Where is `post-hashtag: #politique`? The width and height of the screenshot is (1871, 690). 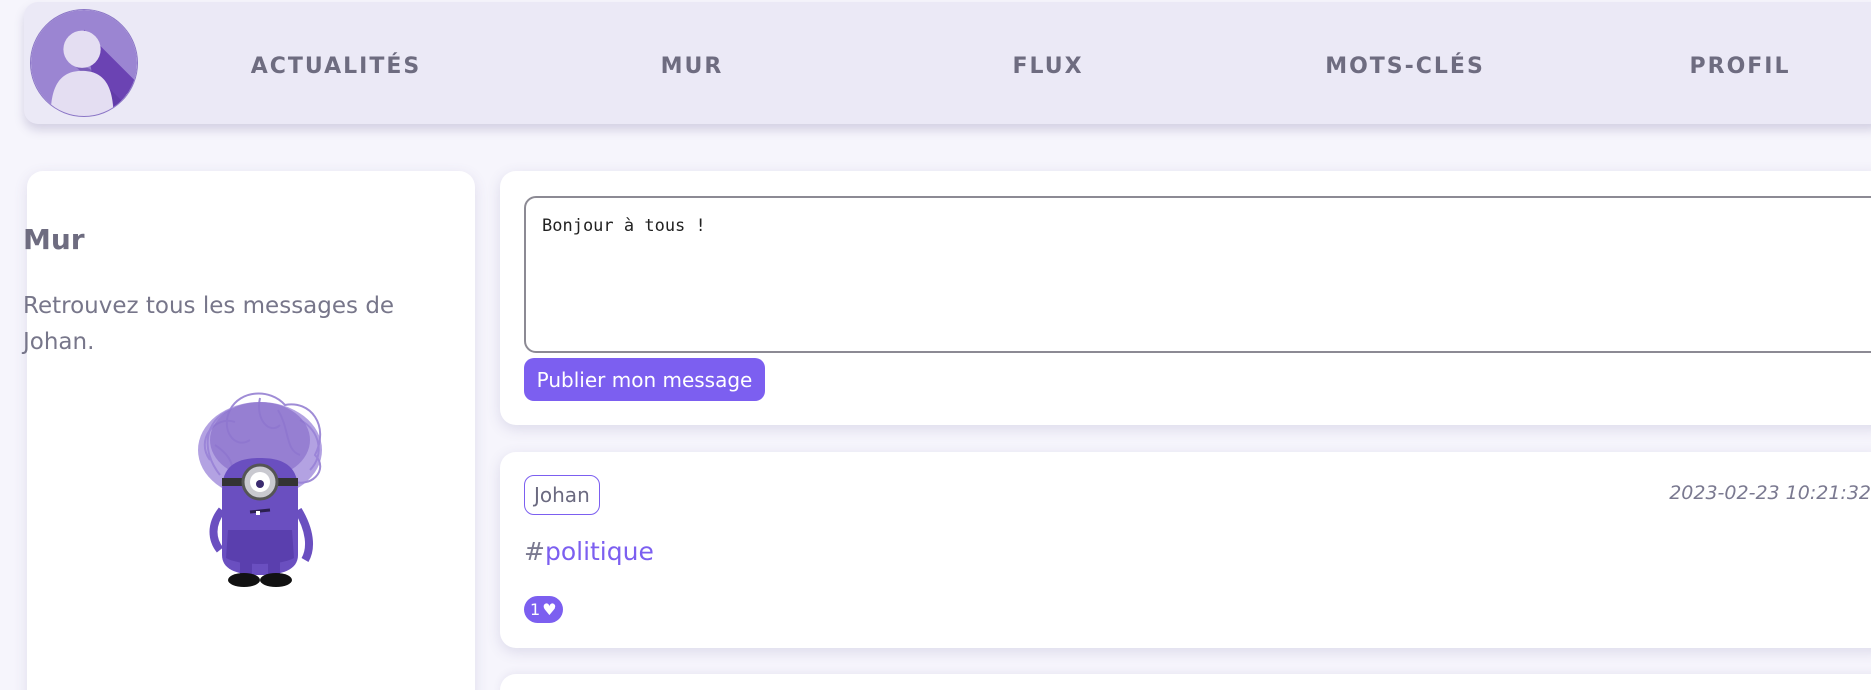
post-hashtag: #politique is located at coordinates (589, 551).